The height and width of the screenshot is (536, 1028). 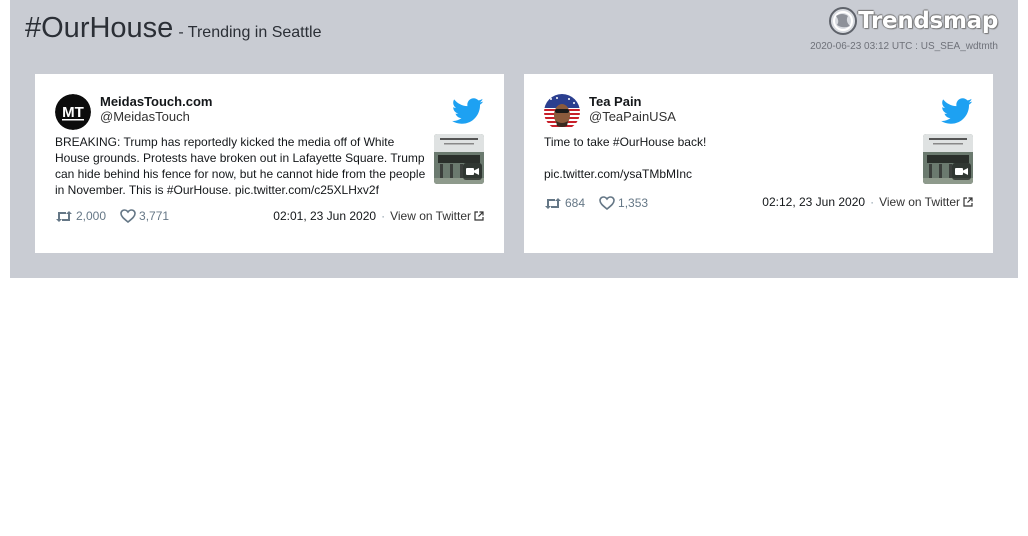 I want to click on author-name: Tea Pain, so click(x=615, y=101).